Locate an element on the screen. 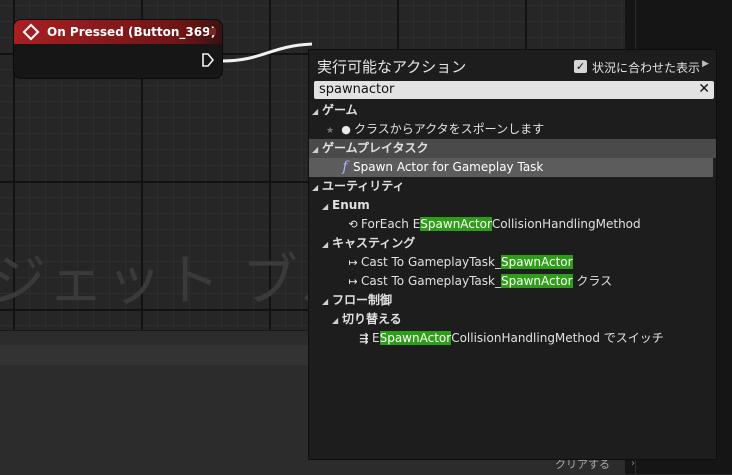 Image resolution: width=732 pixels, height=475 pixels. exec-out-pin-icon is located at coordinates (208, 60).